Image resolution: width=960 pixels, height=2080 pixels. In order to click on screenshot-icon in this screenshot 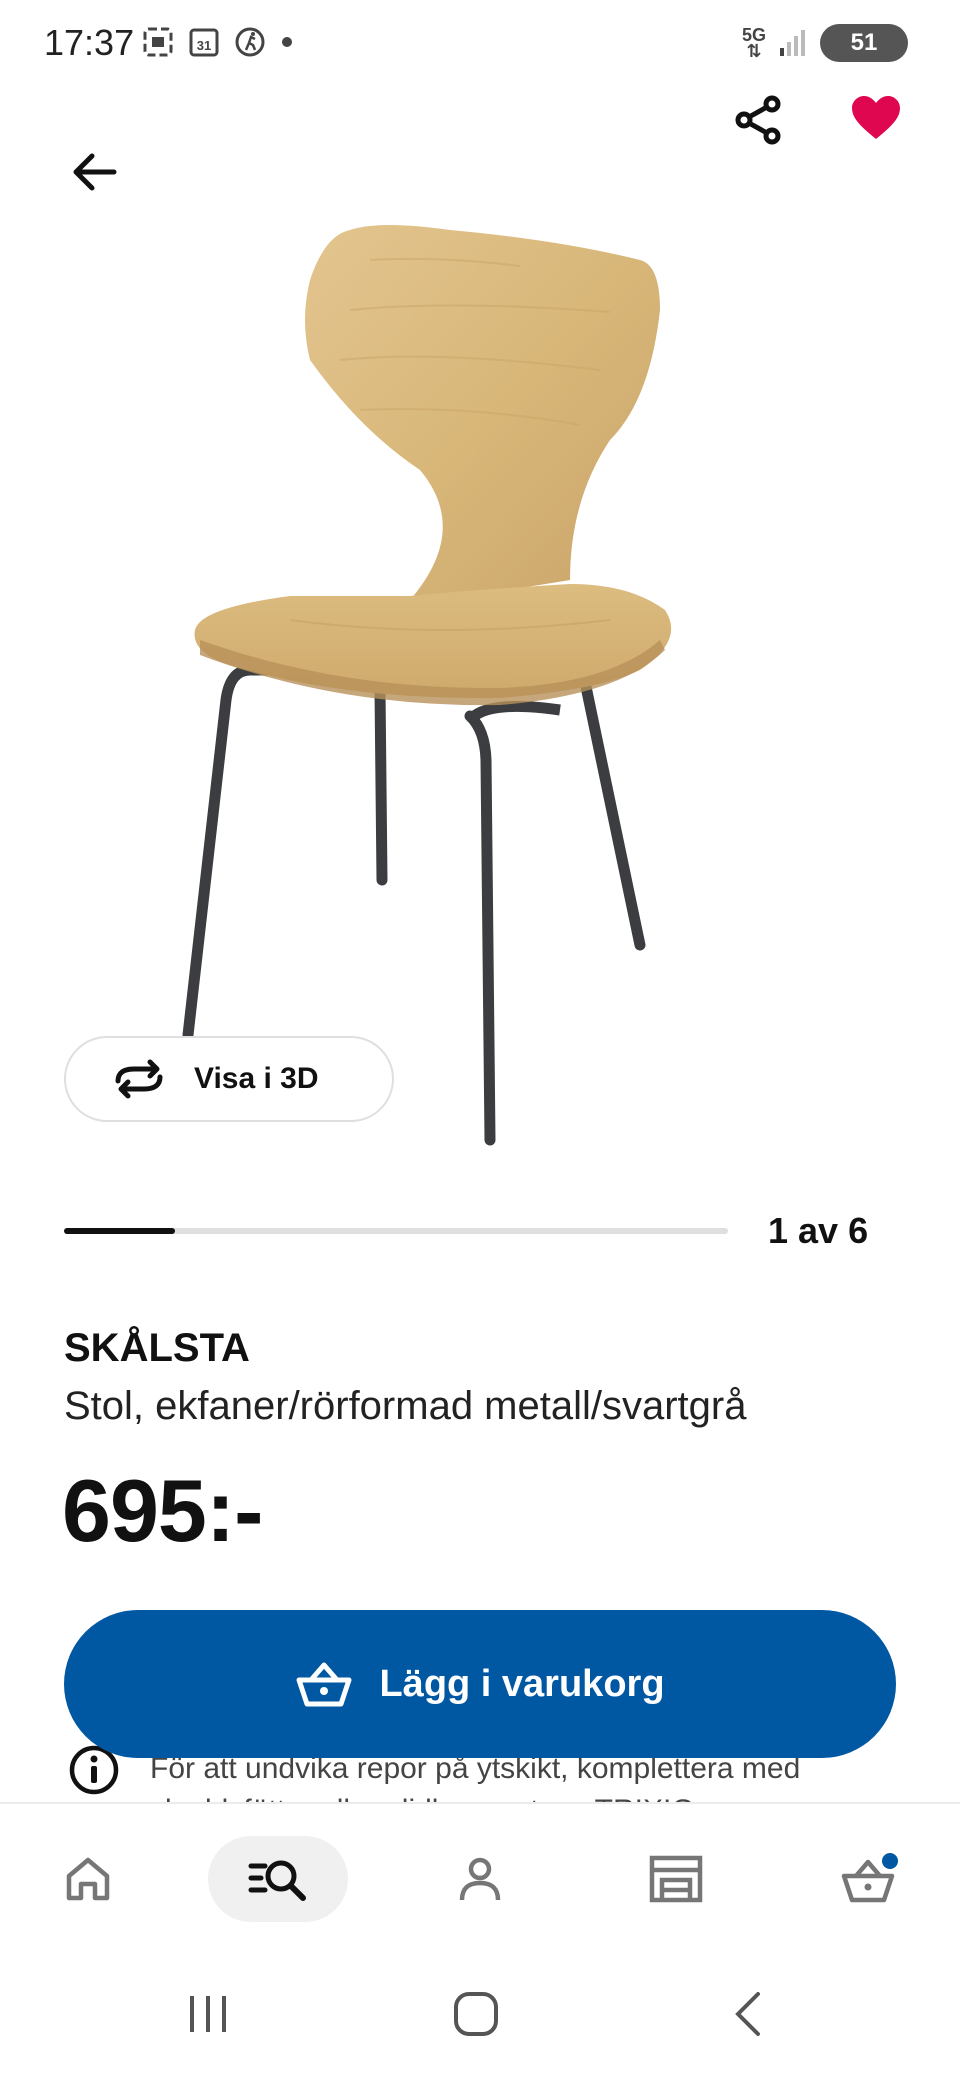, I will do `click(158, 42)`.